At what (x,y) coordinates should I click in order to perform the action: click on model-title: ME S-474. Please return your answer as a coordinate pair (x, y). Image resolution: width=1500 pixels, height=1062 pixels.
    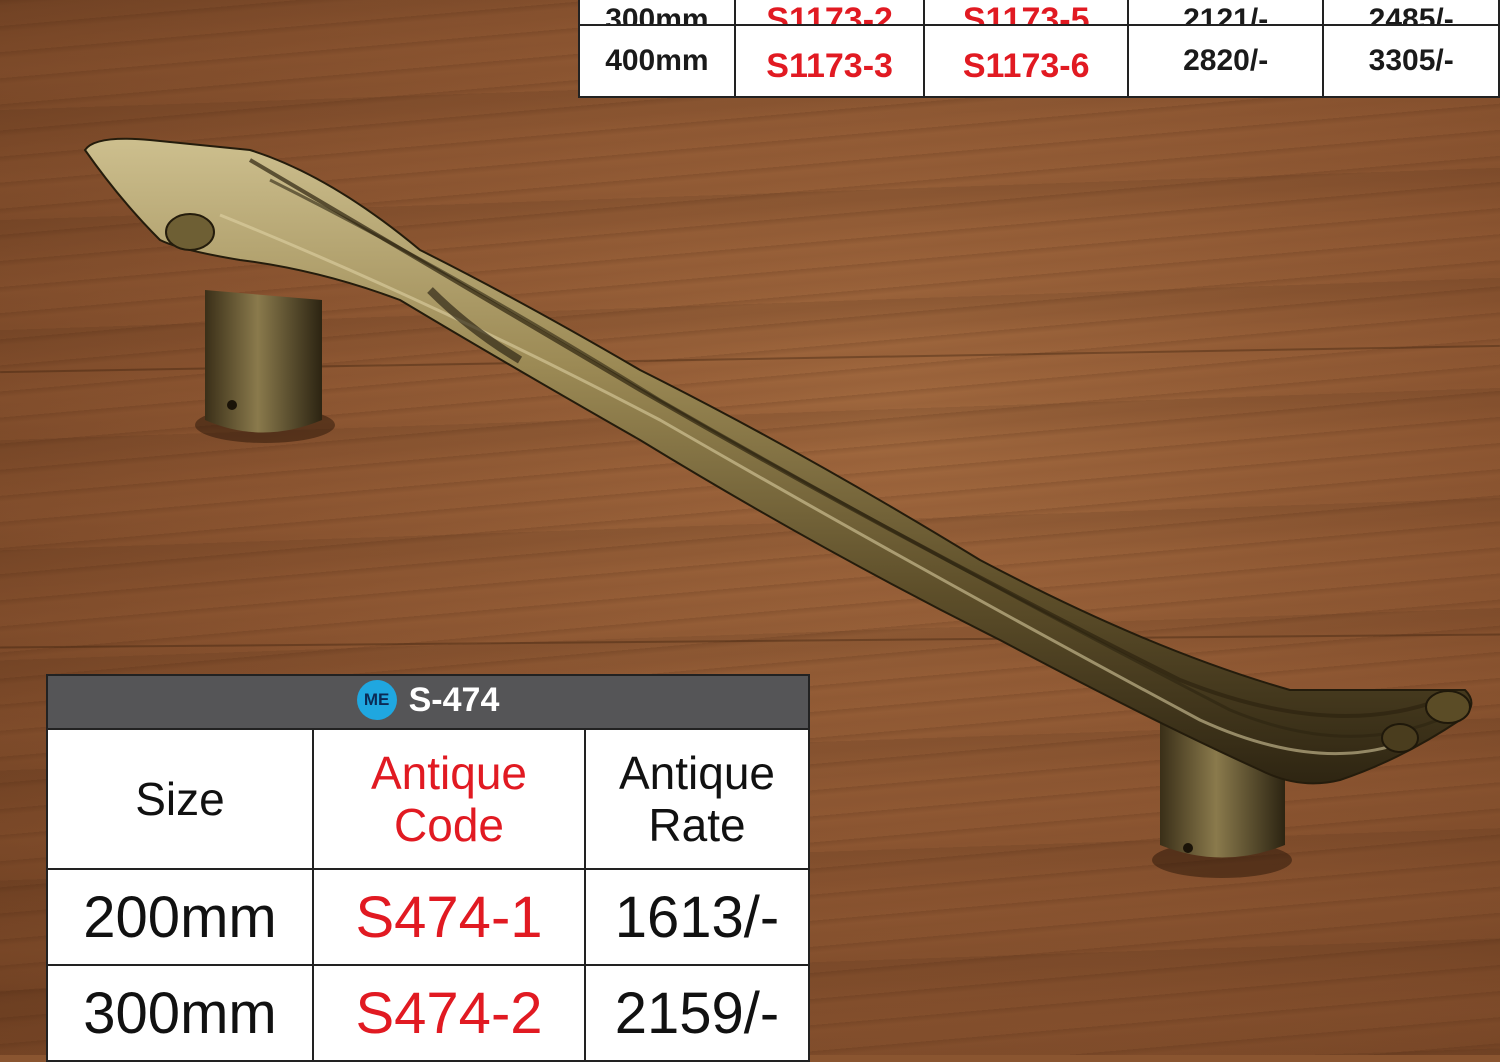
    Looking at the image, I should click on (428, 702).